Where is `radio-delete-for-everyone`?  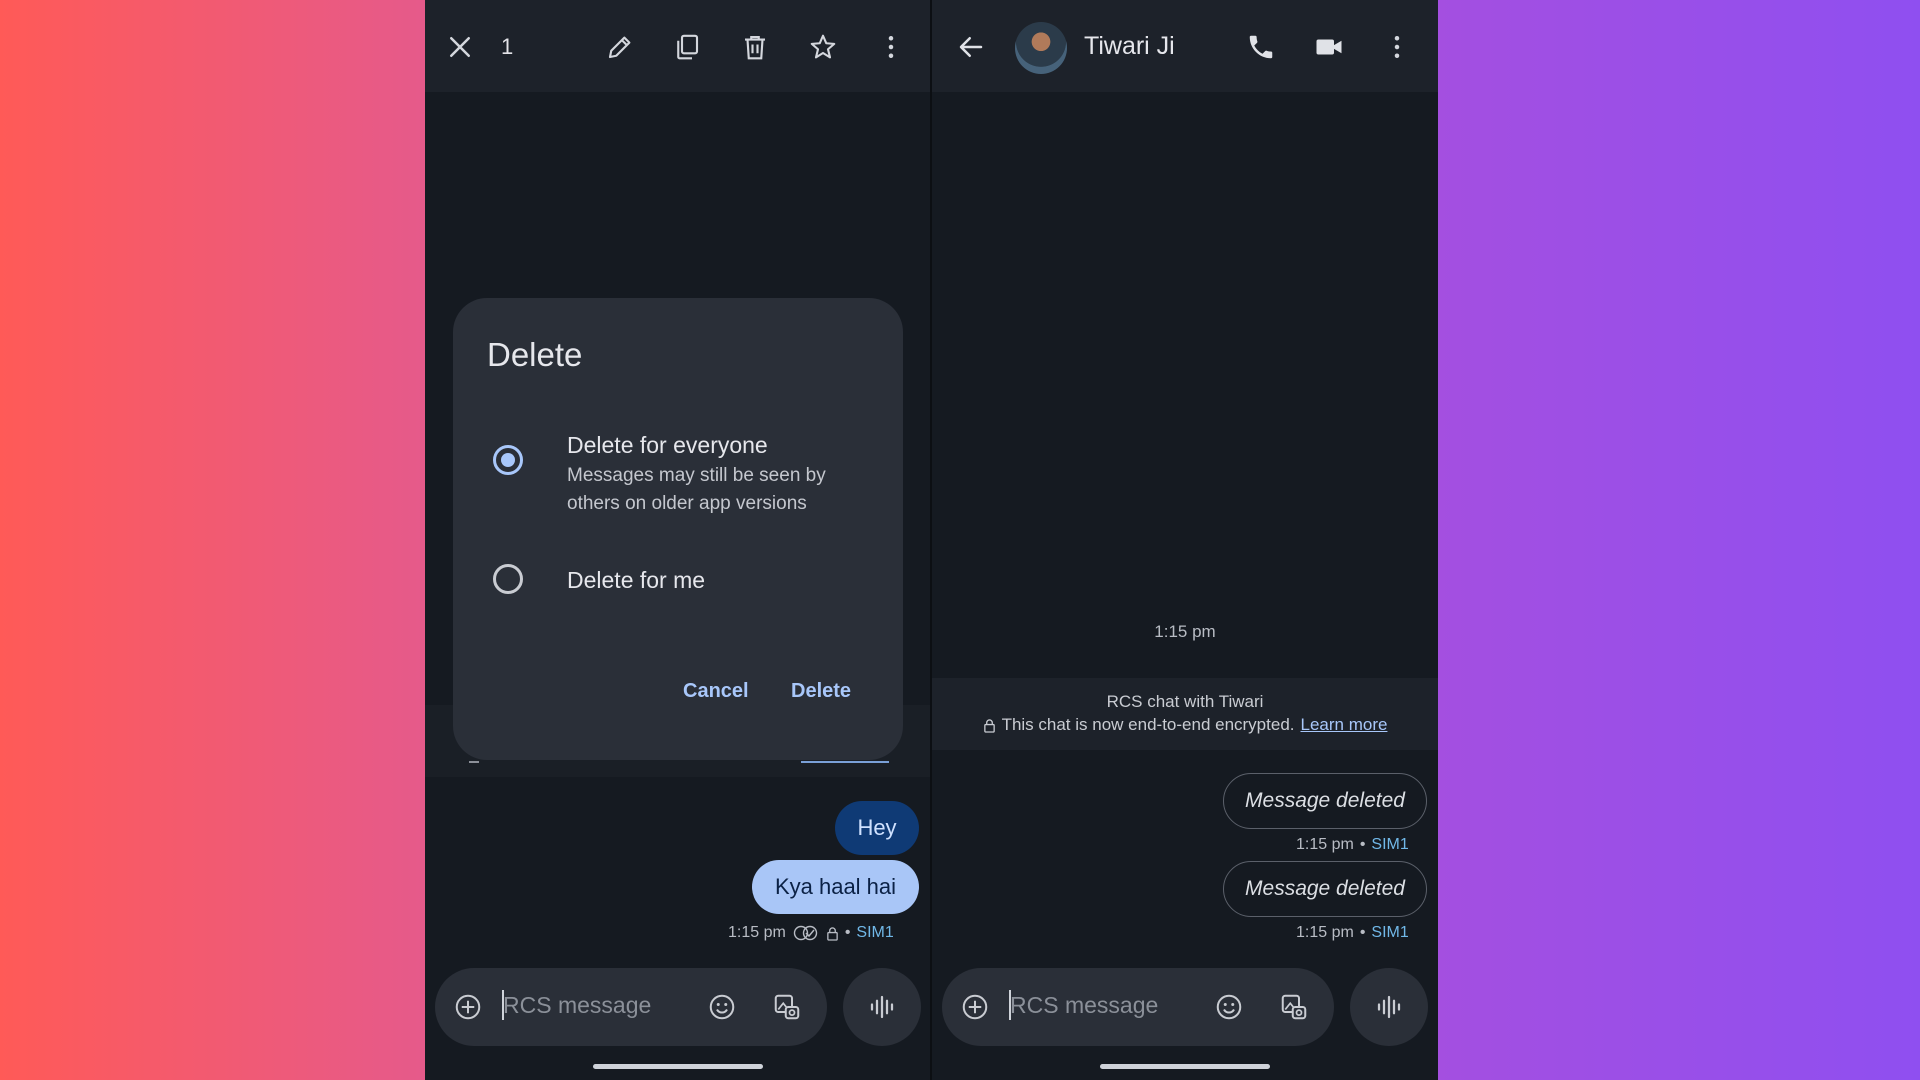
radio-delete-for-everyone is located at coordinates (508, 460).